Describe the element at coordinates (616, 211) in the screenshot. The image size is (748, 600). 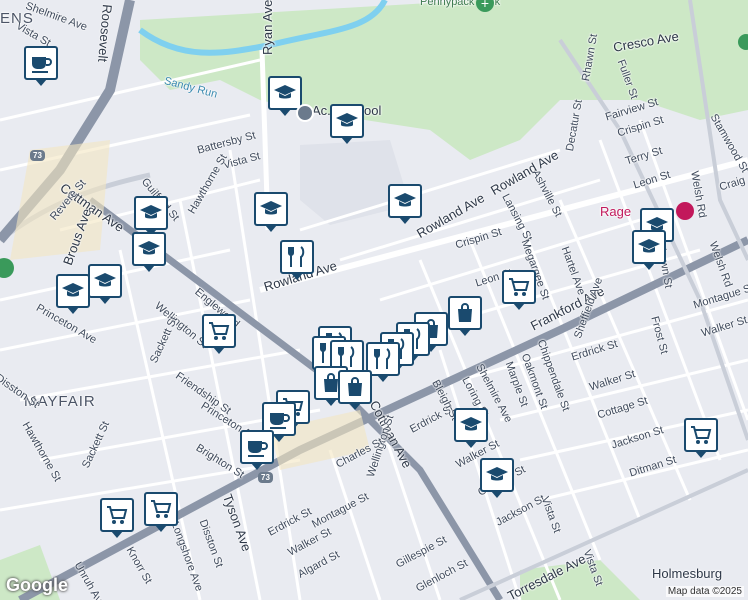
I see `poi-label-rage: Rage` at that location.